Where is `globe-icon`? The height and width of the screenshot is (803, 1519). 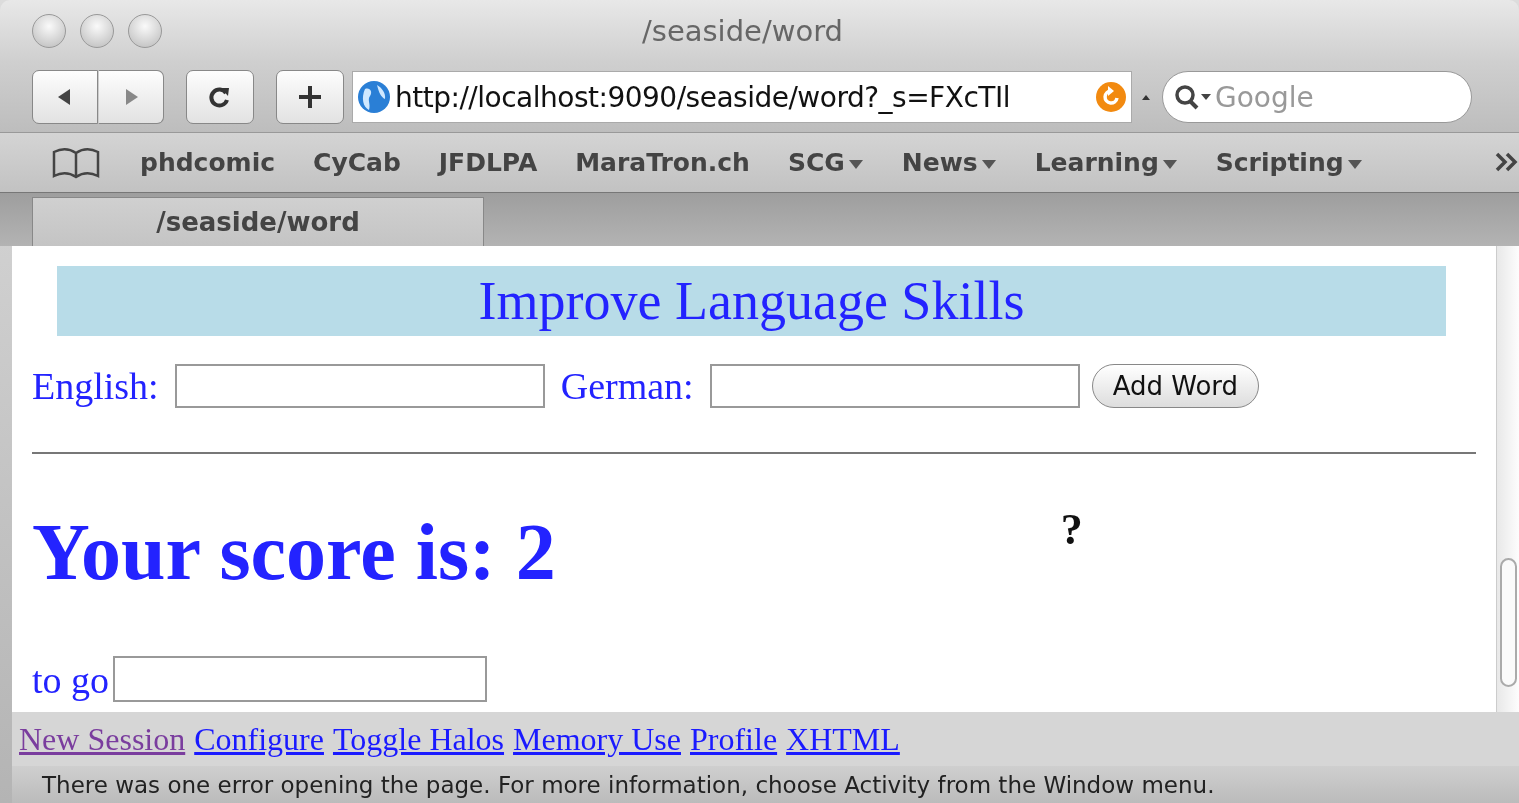
globe-icon is located at coordinates (374, 97).